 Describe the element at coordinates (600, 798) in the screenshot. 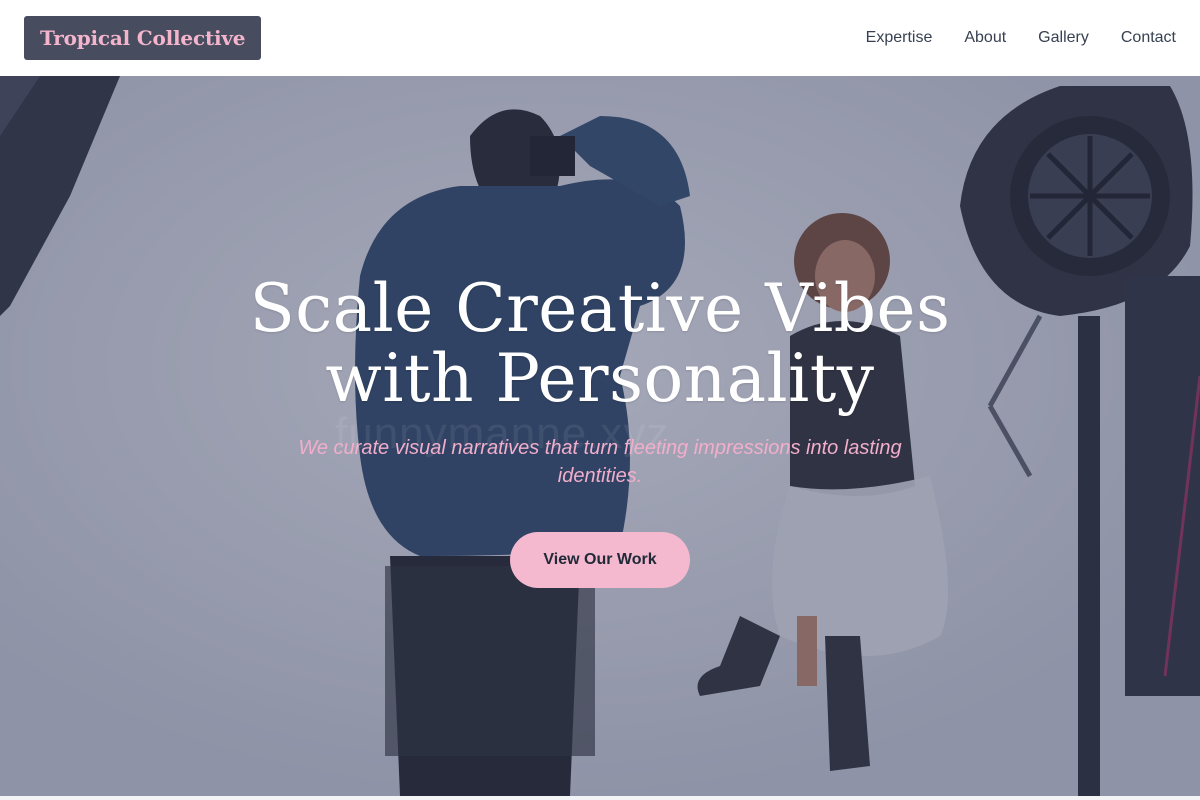

I see `page-bottom-strip` at that location.